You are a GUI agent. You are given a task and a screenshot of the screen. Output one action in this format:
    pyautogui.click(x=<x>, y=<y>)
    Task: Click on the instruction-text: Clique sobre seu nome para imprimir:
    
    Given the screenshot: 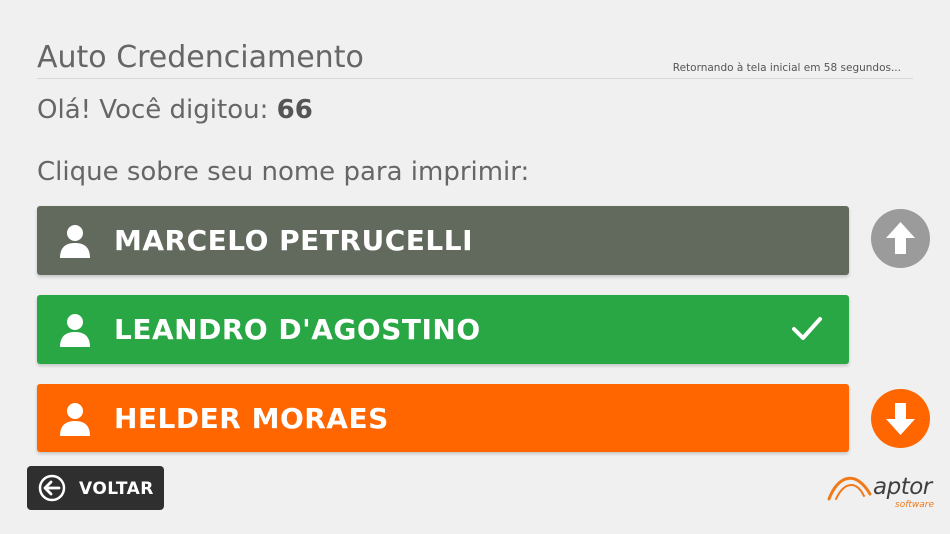 What is the action you would take?
    pyautogui.click(x=283, y=172)
    